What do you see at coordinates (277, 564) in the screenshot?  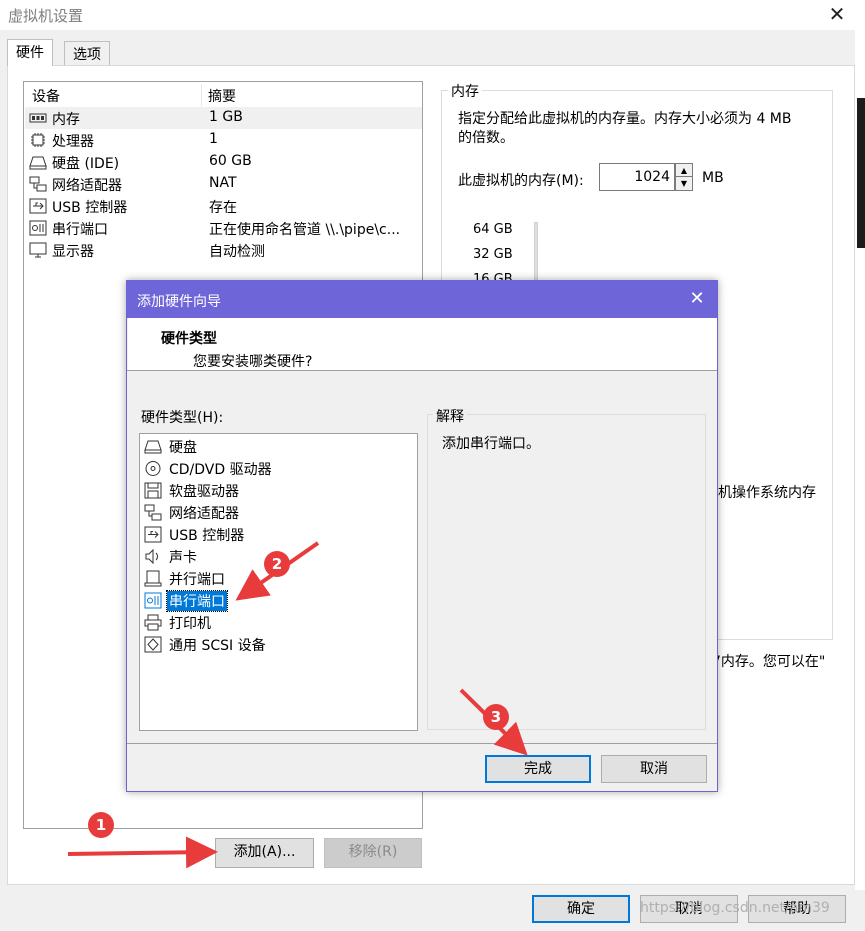 I see `annotation-badge-2: 2` at bounding box center [277, 564].